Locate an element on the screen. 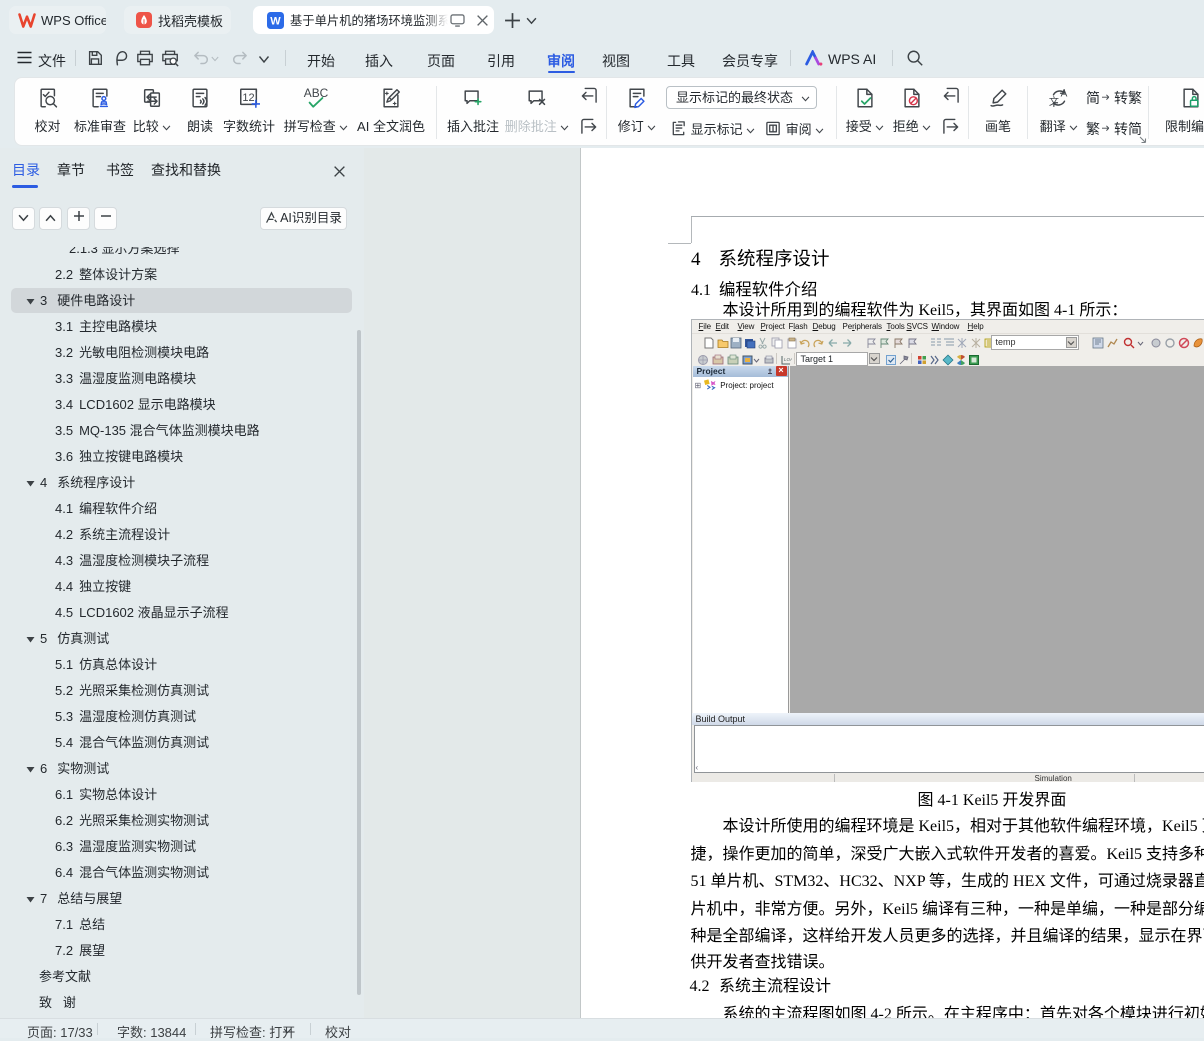 The width and height of the screenshot is (1204, 1041). svg-text: W is located at coordinates (275, 21).